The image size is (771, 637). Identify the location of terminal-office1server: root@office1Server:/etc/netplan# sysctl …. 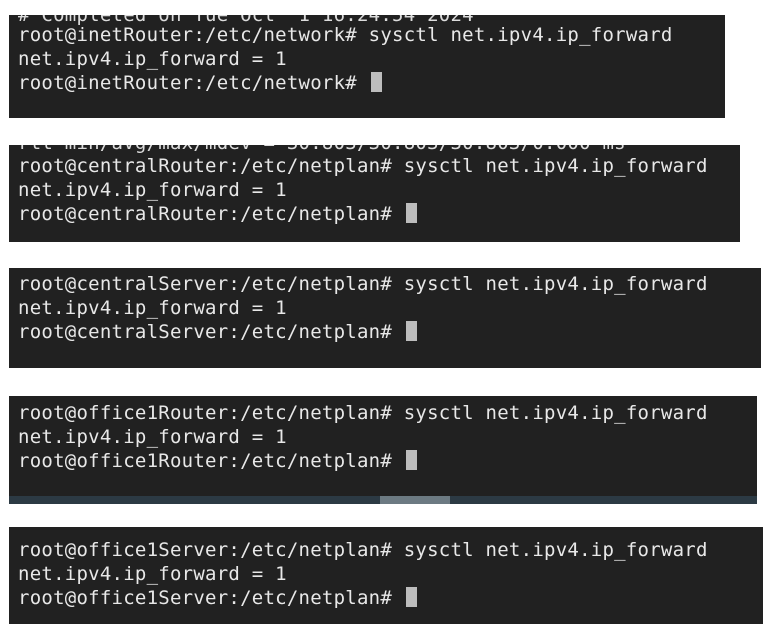
(386, 575).